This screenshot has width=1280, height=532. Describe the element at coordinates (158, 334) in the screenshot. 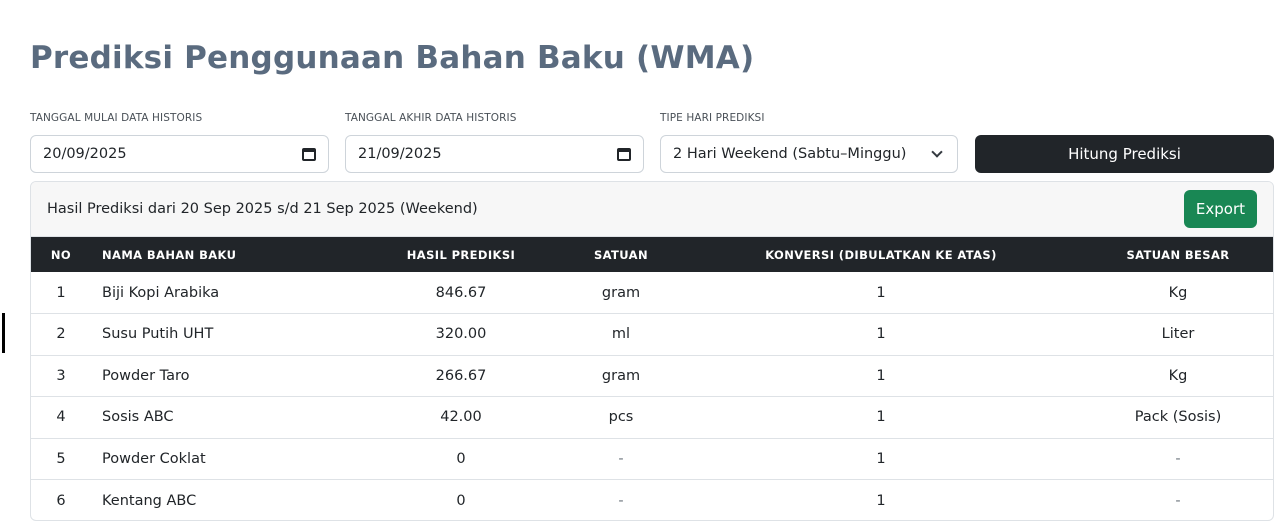

I see `row-material-name: Susu Putih UHT` at that location.